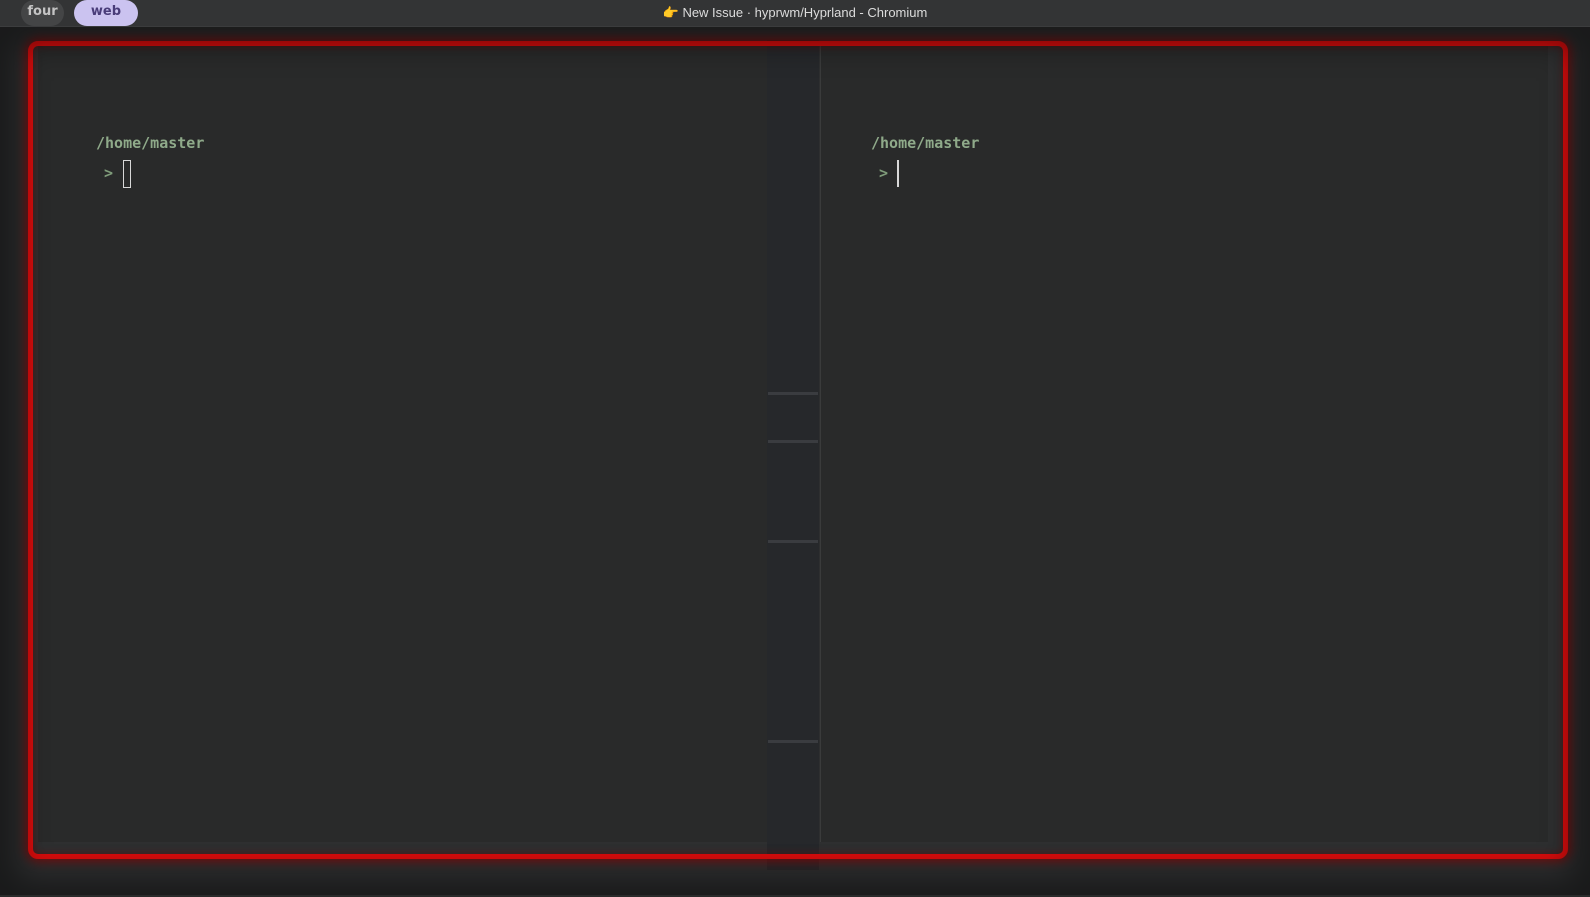 Image resolution: width=1590 pixels, height=897 pixels. What do you see at coordinates (106, 13) in the screenshot?
I see `workspace-web-button: web` at bounding box center [106, 13].